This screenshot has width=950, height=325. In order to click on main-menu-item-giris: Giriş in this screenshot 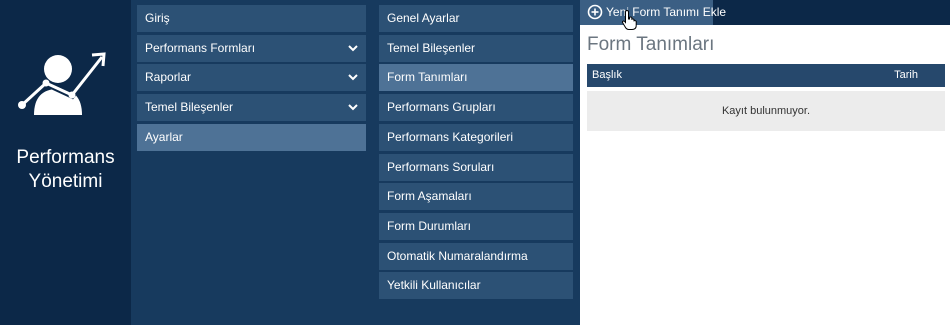, I will do `click(251, 18)`.